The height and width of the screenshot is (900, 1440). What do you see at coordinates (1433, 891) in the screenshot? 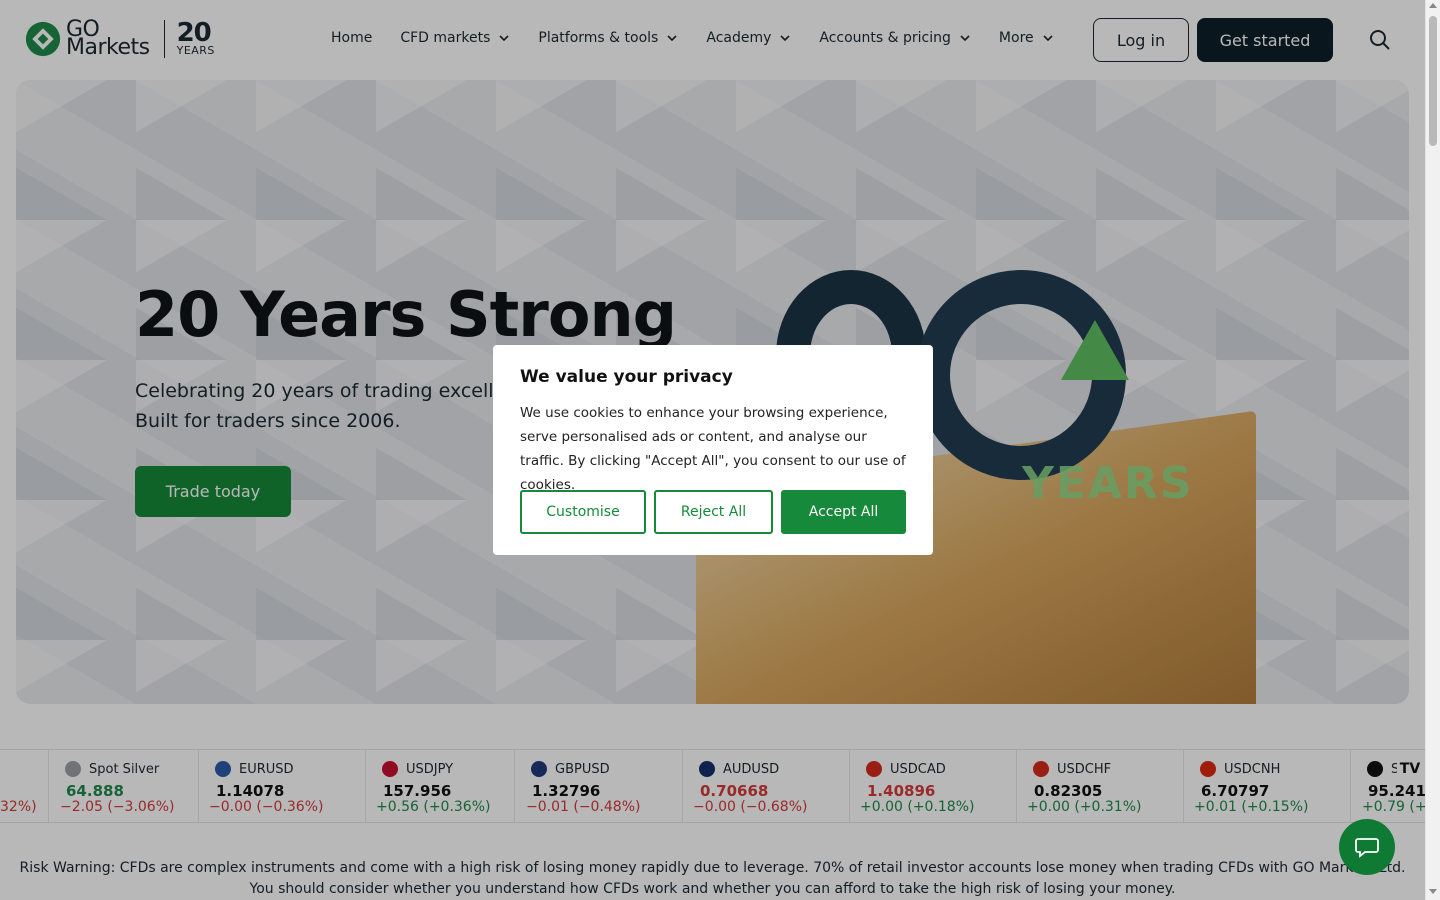
I see `scroll-down-arrow-icon` at bounding box center [1433, 891].